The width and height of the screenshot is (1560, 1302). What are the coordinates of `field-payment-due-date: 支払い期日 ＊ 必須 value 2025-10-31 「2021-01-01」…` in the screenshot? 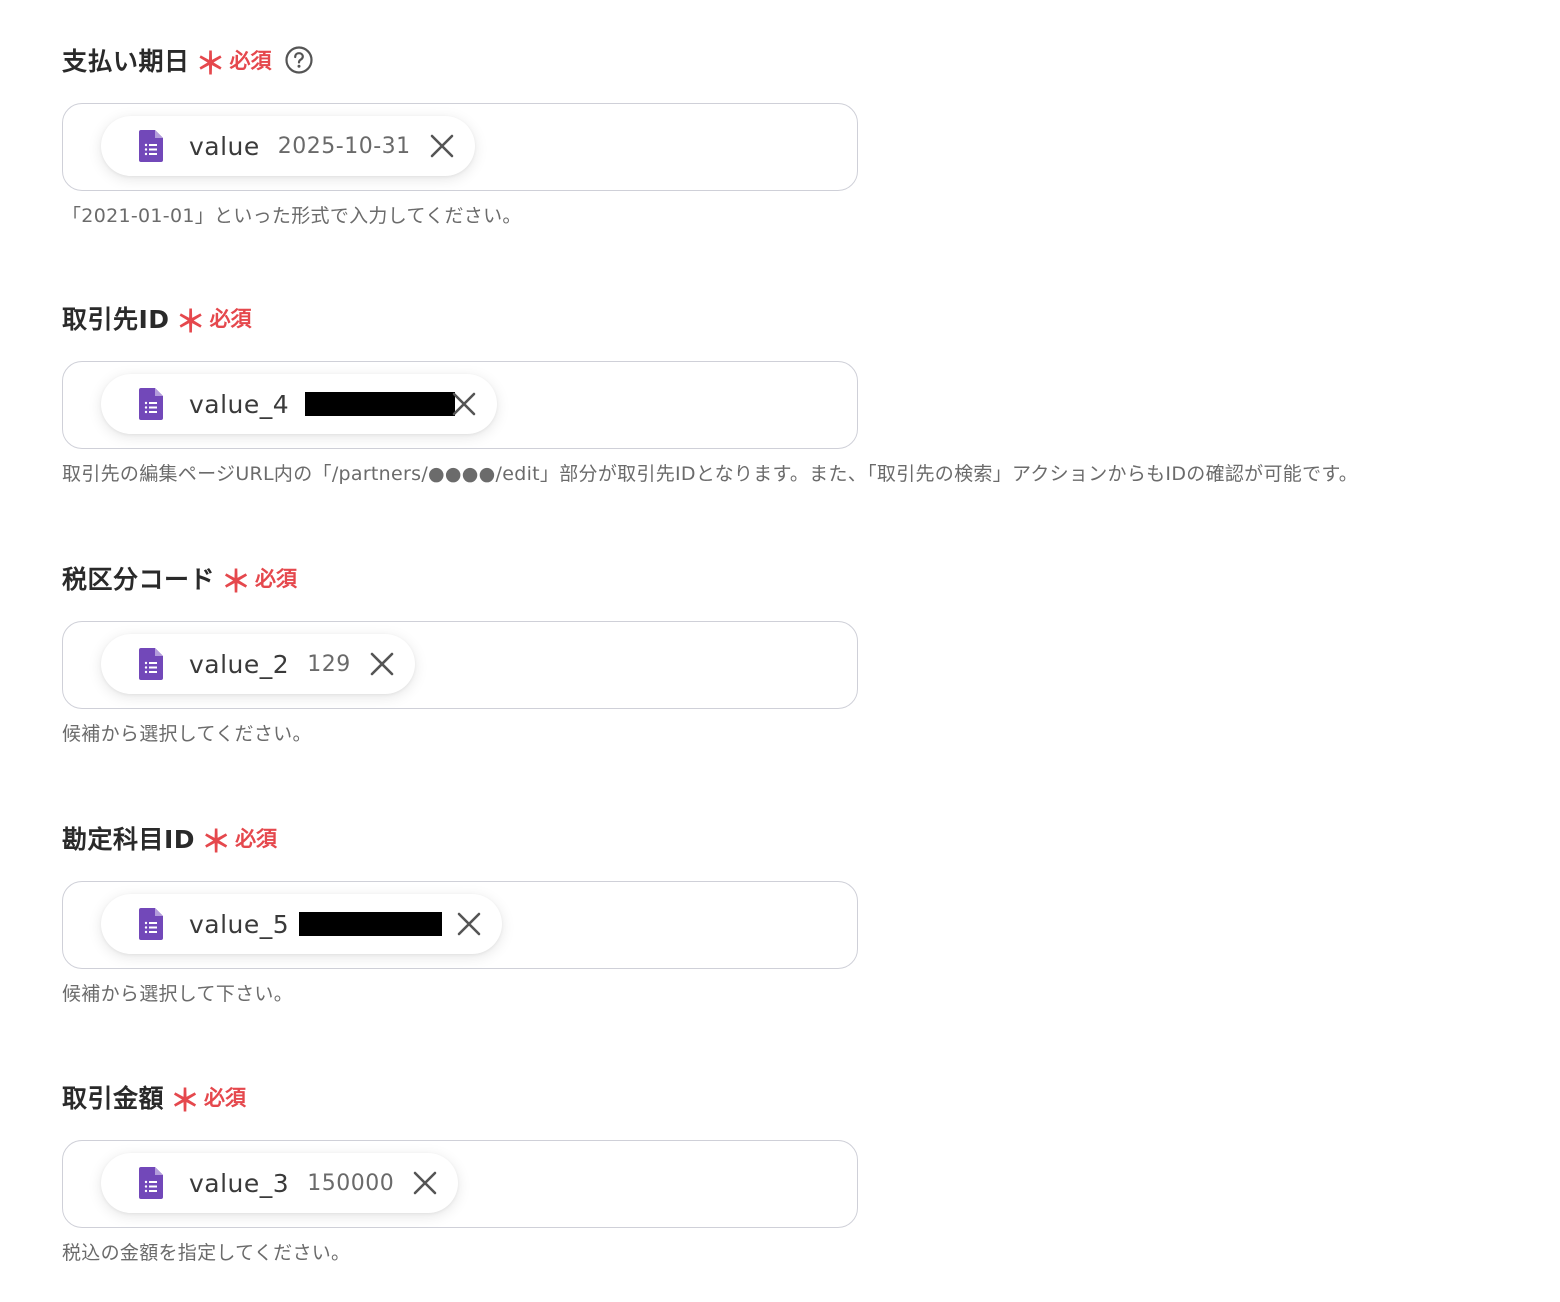 It's located at (802, 135).